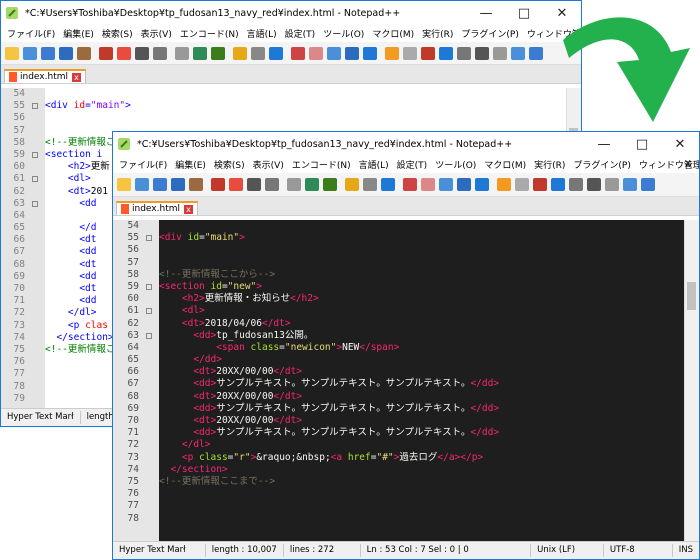  What do you see at coordinates (648, 184) in the screenshot?
I see `front-toolbar-button-28-icon` at bounding box center [648, 184].